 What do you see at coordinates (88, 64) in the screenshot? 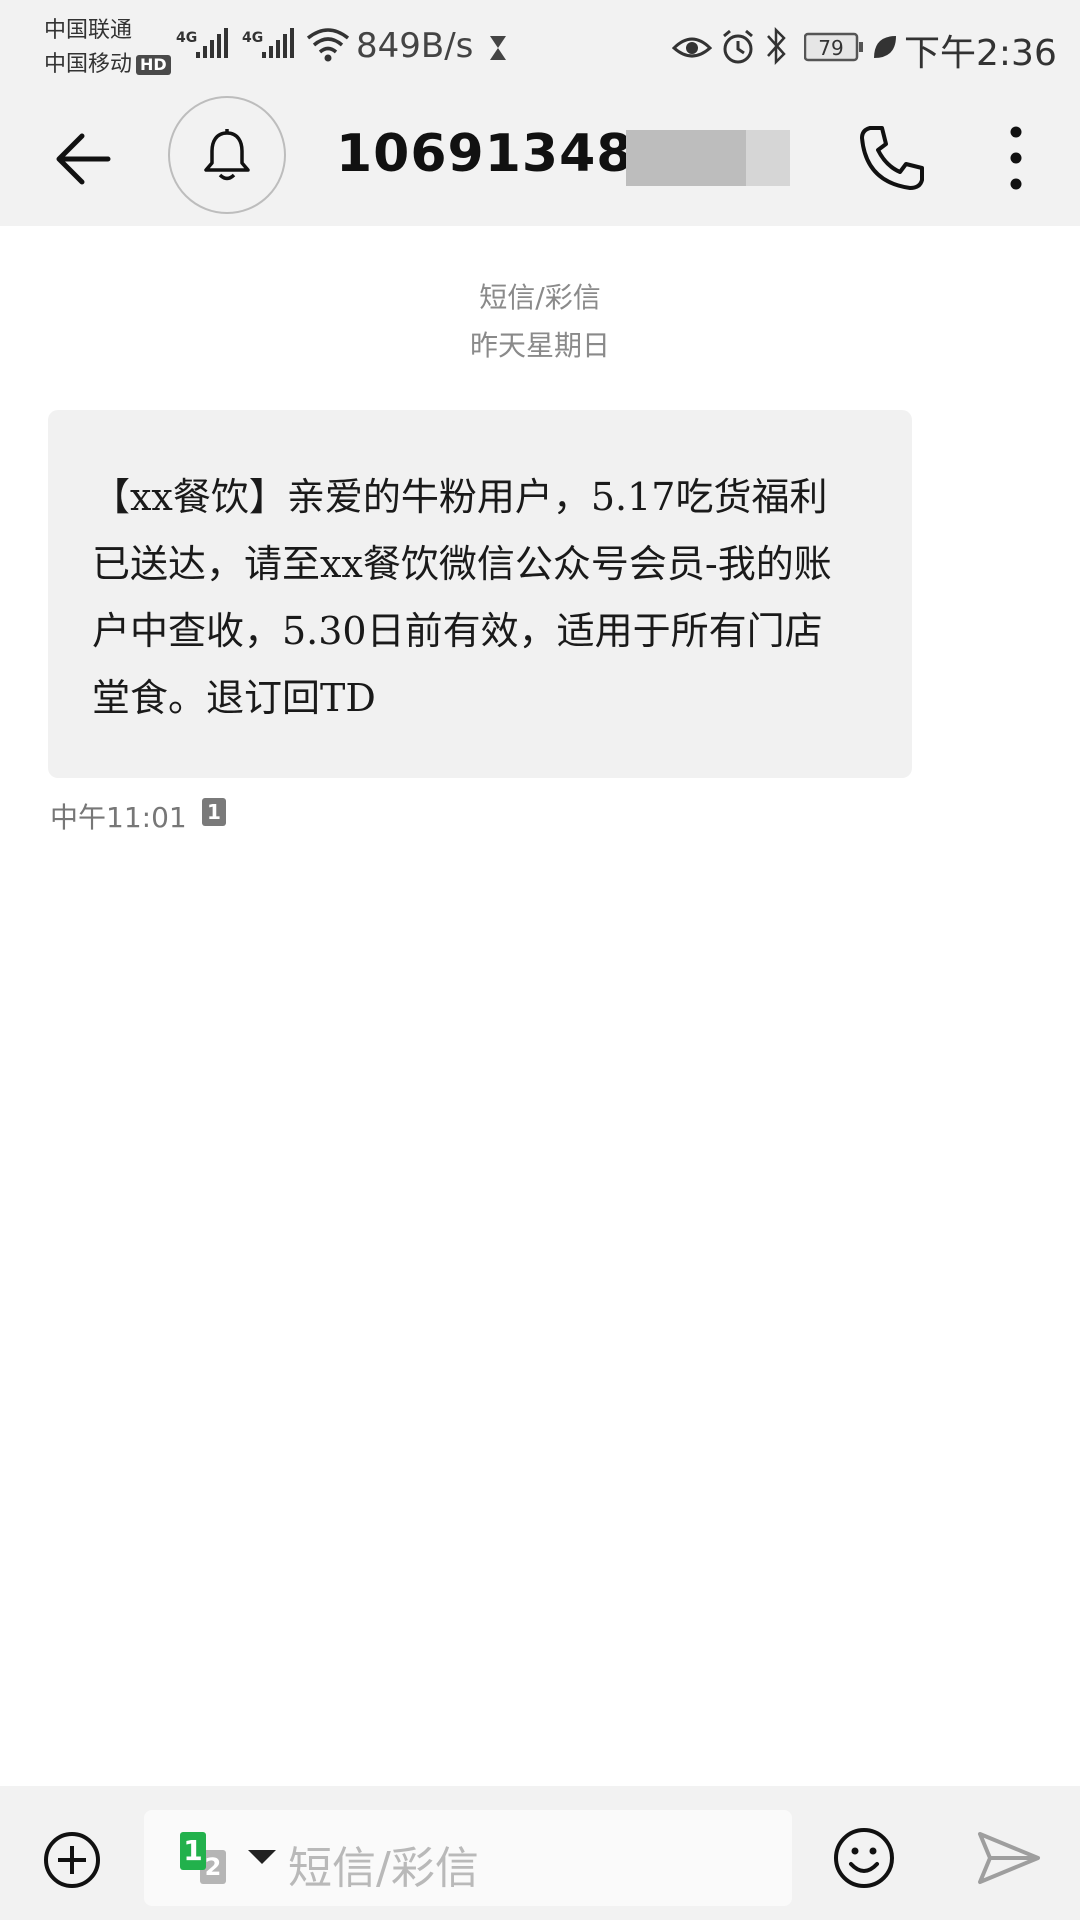
I see `carrier-2: 中国移动` at bounding box center [88, 64].